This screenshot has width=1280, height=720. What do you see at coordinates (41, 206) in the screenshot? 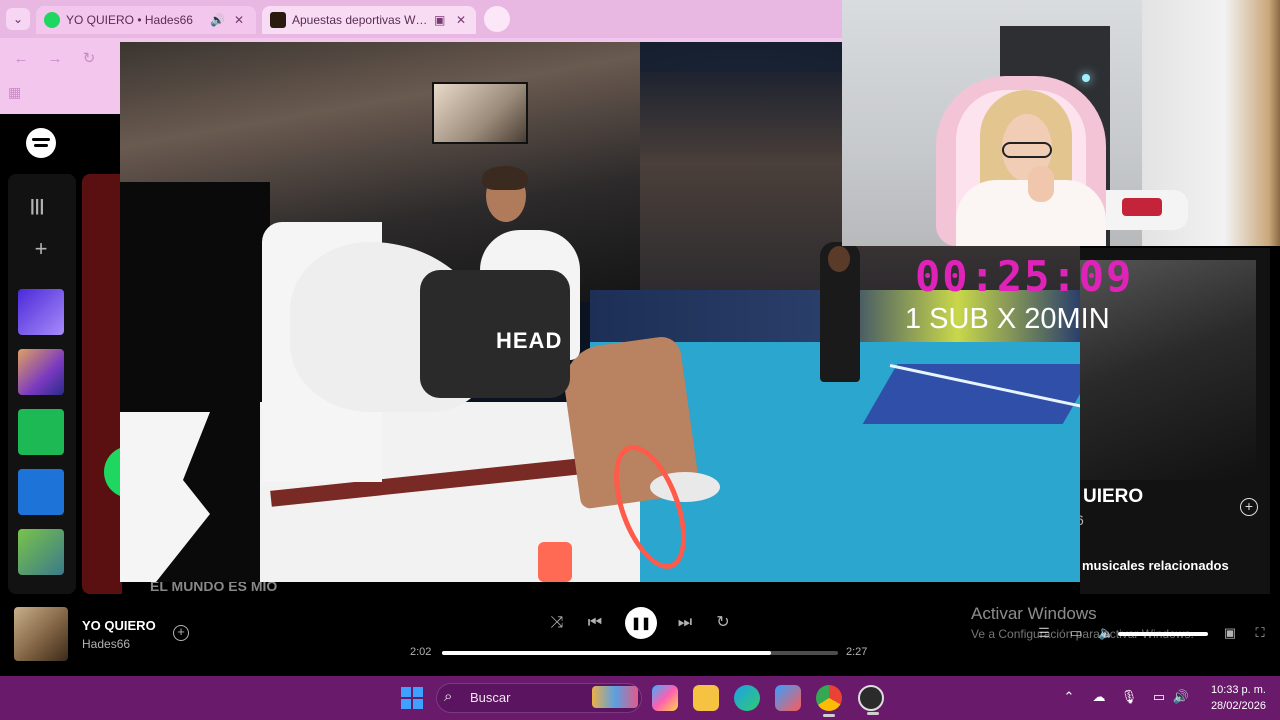
I see `library-icon: |||` at bounding box center [41, 206].